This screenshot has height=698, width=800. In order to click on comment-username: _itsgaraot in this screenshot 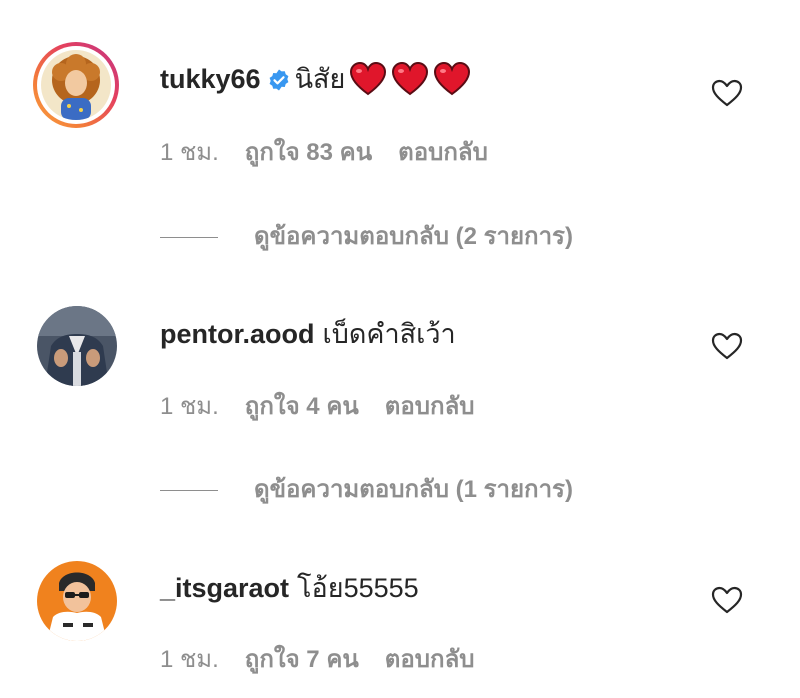, I will do `click(224, 588)`.